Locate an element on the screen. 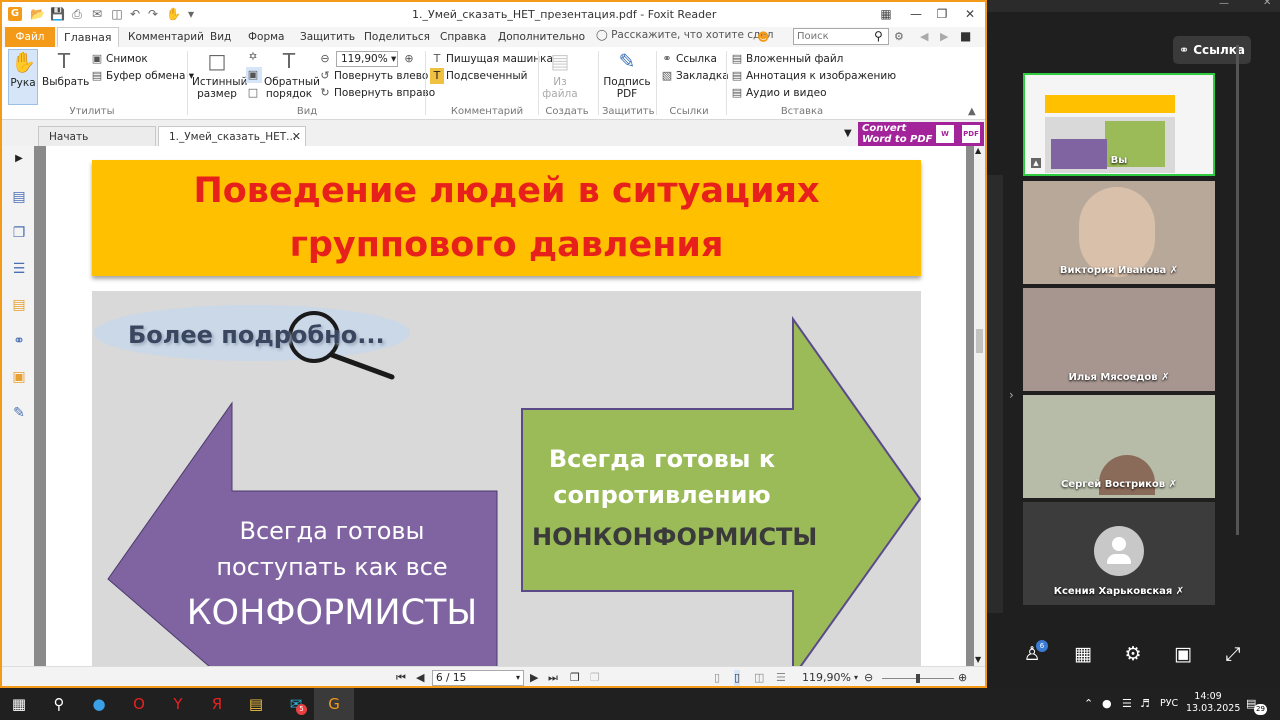 This screenshot has height=720, width=1280. tab-extras: Дополнительно is located at coordinates (541, 37).